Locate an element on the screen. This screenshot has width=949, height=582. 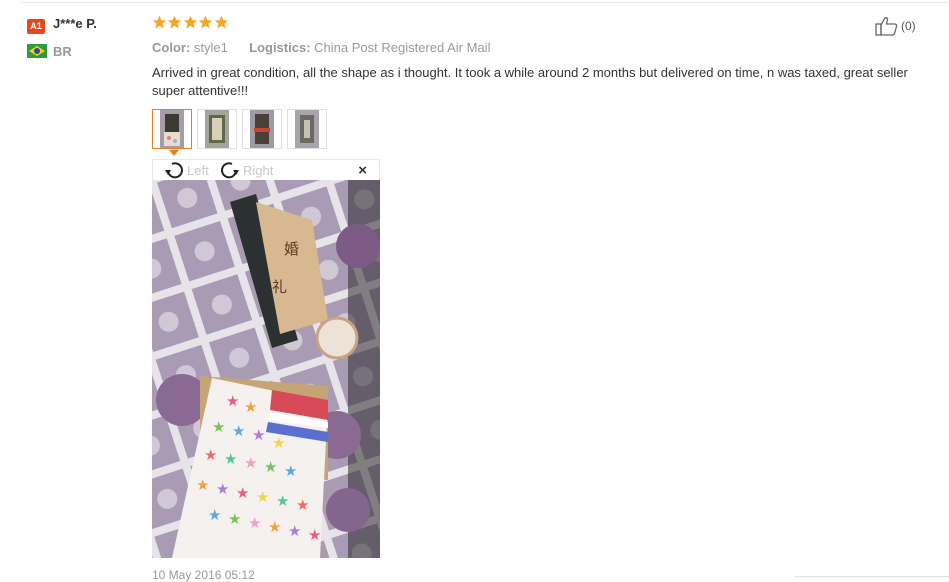
buyer-level-badge: A1 is located at coordinates (36, 26).